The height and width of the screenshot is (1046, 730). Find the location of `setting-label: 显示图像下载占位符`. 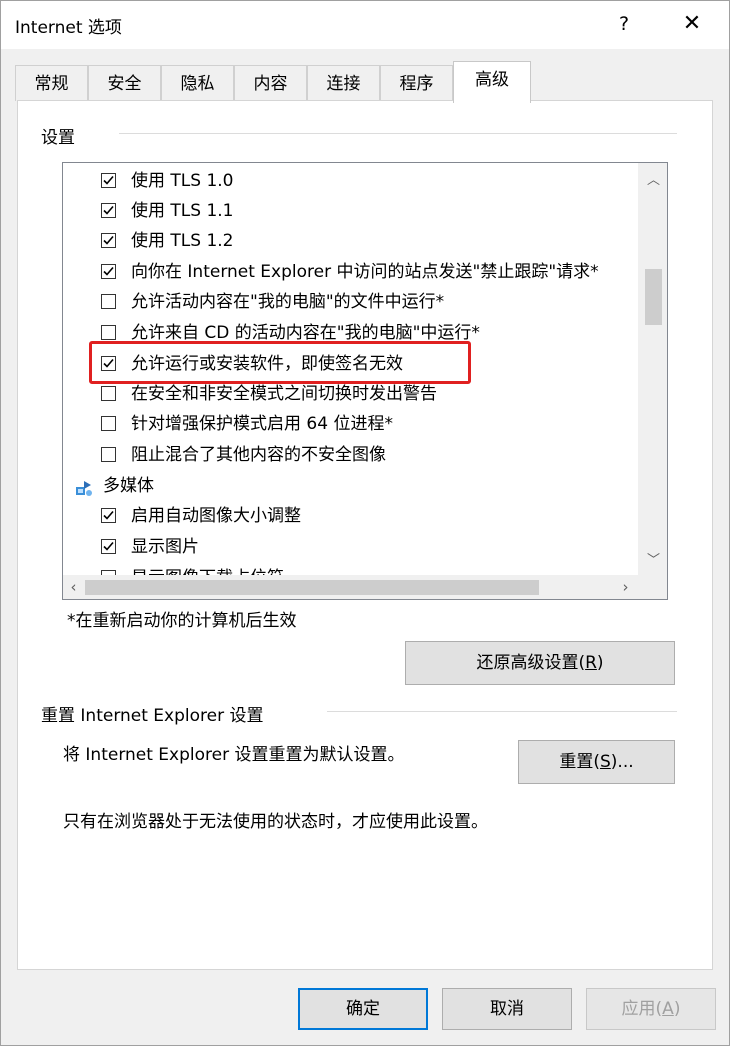

setting-label: 显示图像下载占位符 is located at coordinates (207, 569).